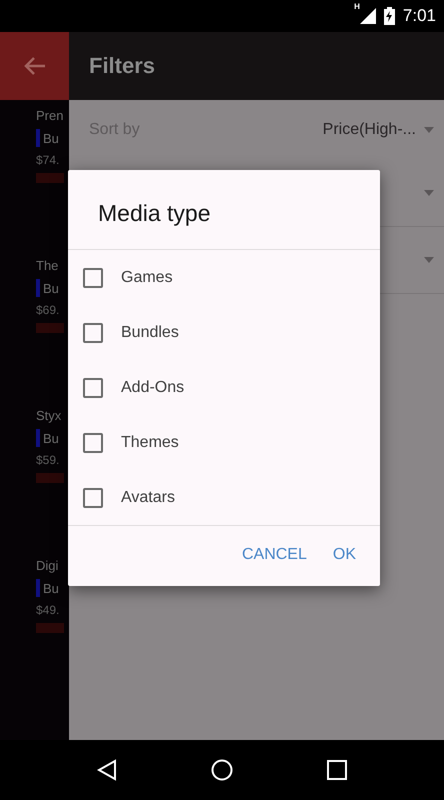 This screenshot has width=444, height=800. Describe the element at coordinates (35, 66) in the screenshot. I see `back-arrow-icon` at that location.